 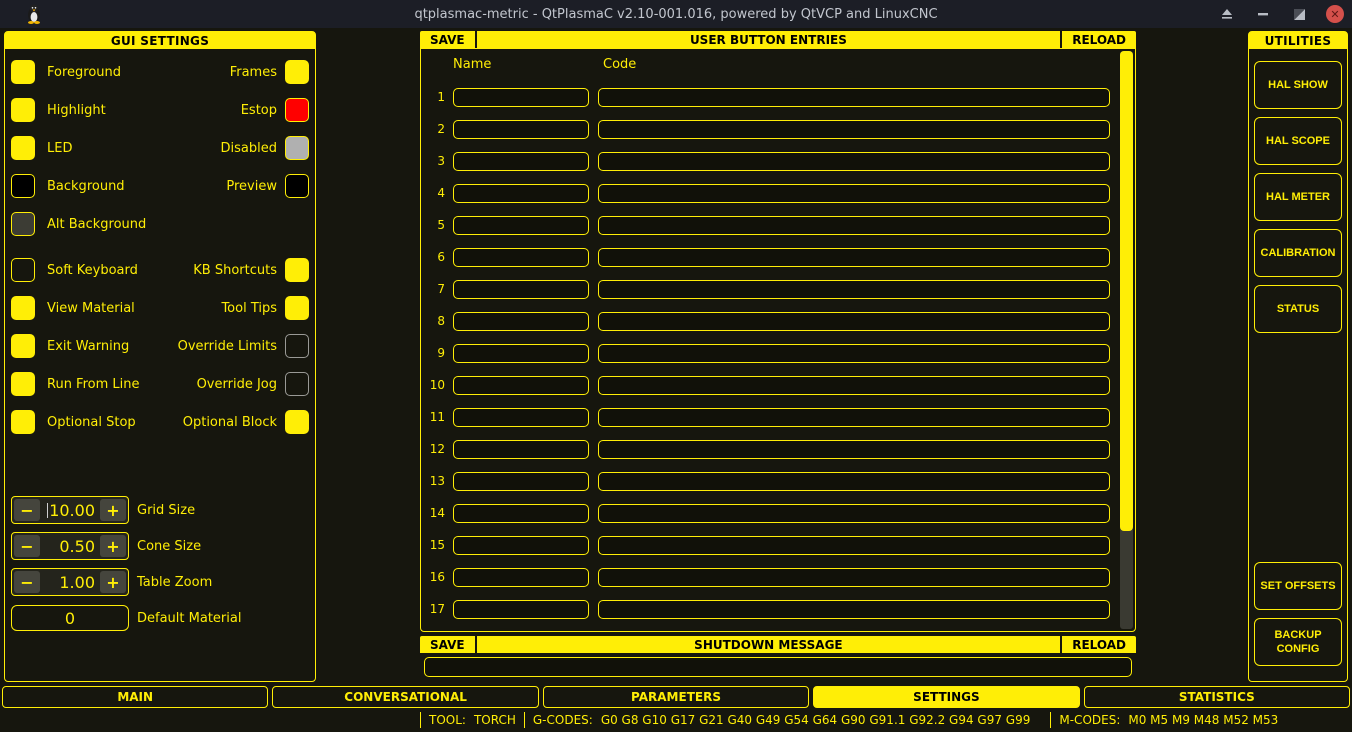 I want to click on calibration-button: CALIBRATION, so click(x=1298, y=253).